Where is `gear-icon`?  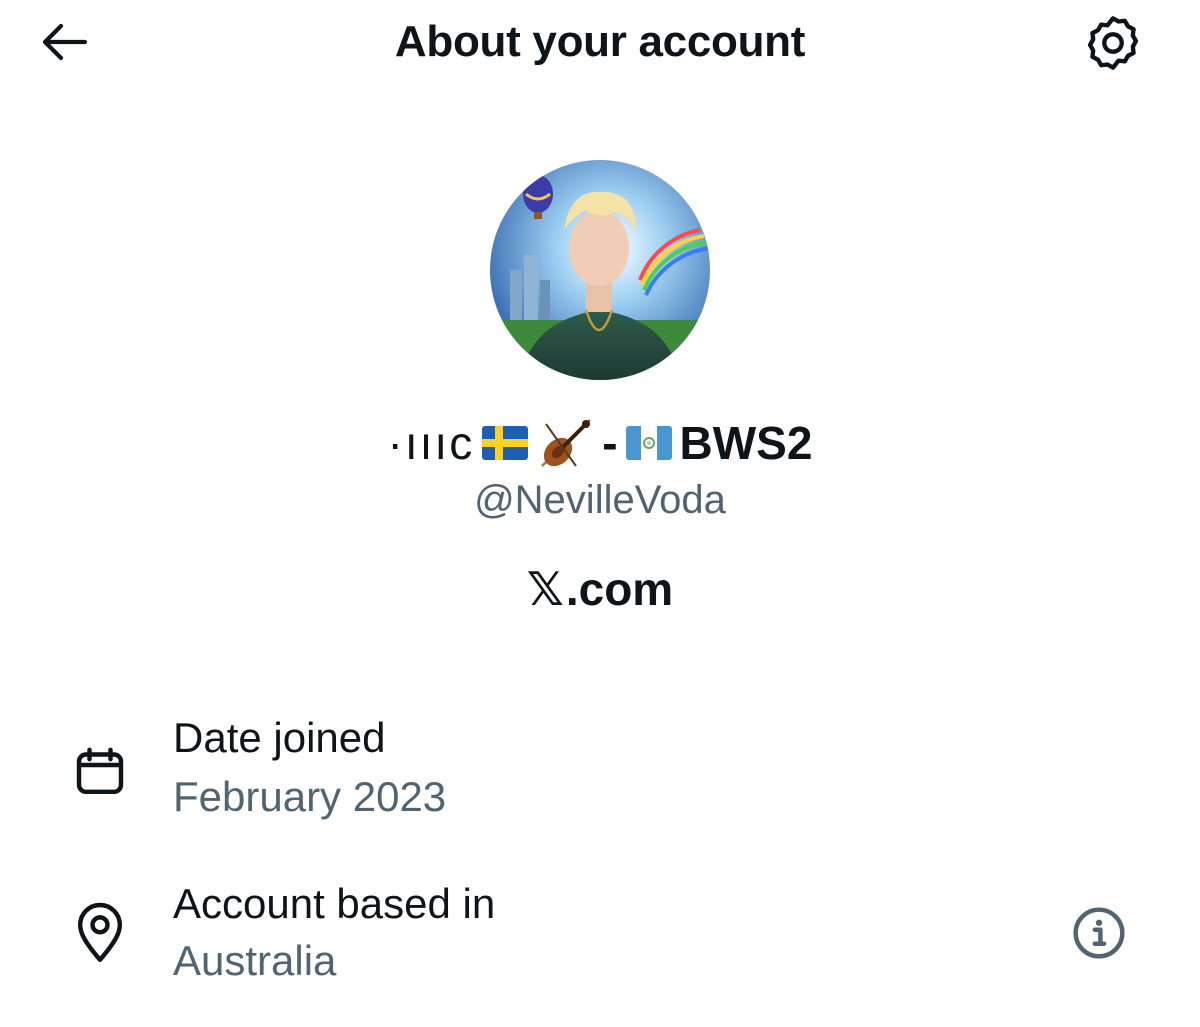
gear-icon is located at coordinates (1113, 43).